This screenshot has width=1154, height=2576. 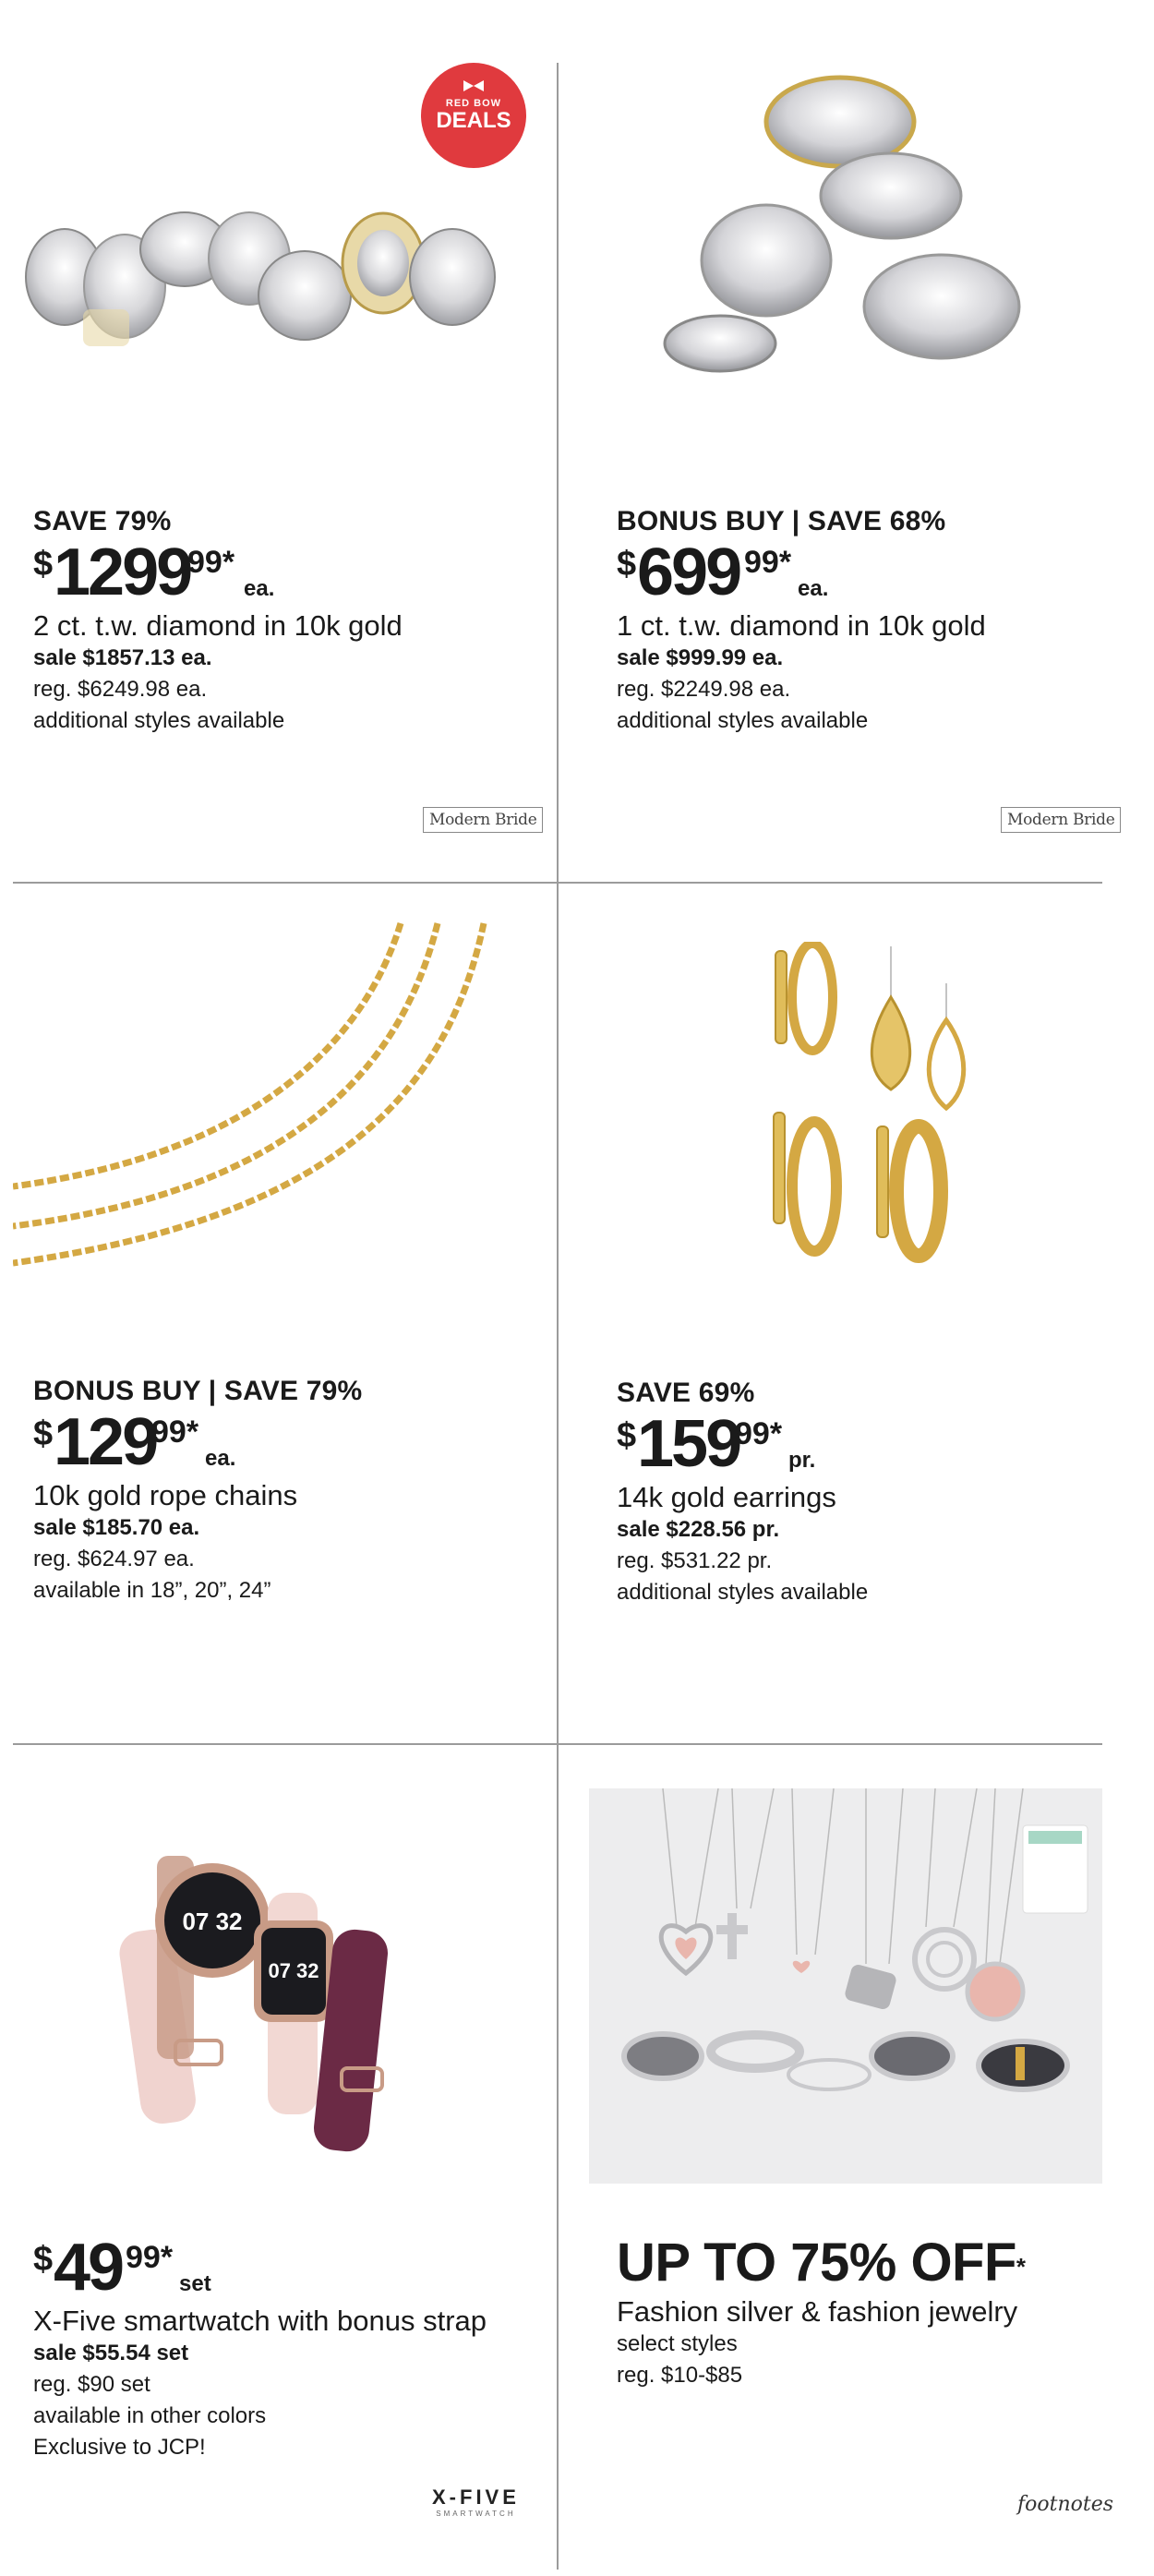 What do you see at coordinates (704, 689) in the screenshot?
I see `regular-price: reg. $2249.98 ea.` at bounding box center [704, 689].